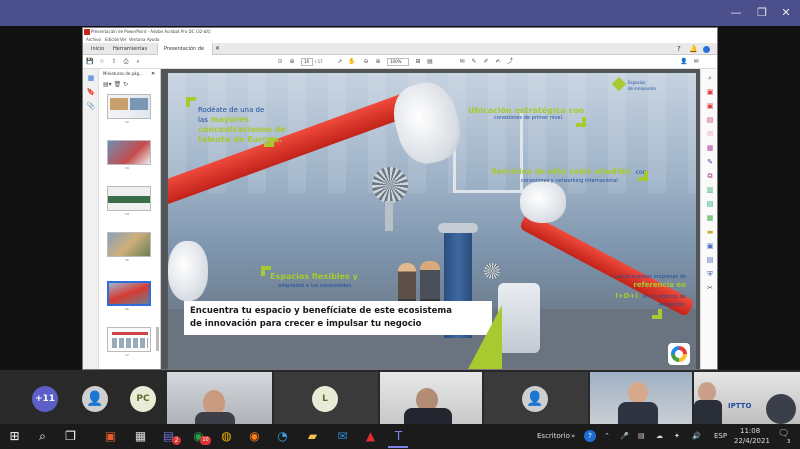 The width and height of the screenshot is (800, 449). I want to click on menu-ver: Ver, so click(123, 39).